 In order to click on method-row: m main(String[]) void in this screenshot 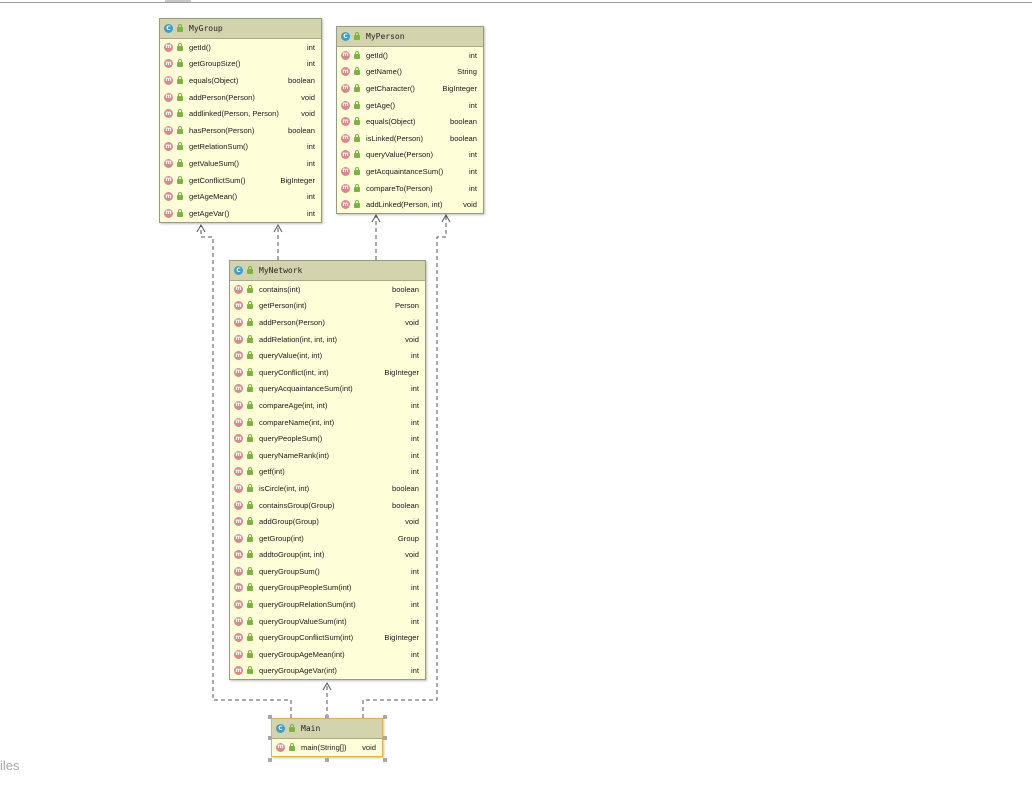, I will do `click(327, 747)`.